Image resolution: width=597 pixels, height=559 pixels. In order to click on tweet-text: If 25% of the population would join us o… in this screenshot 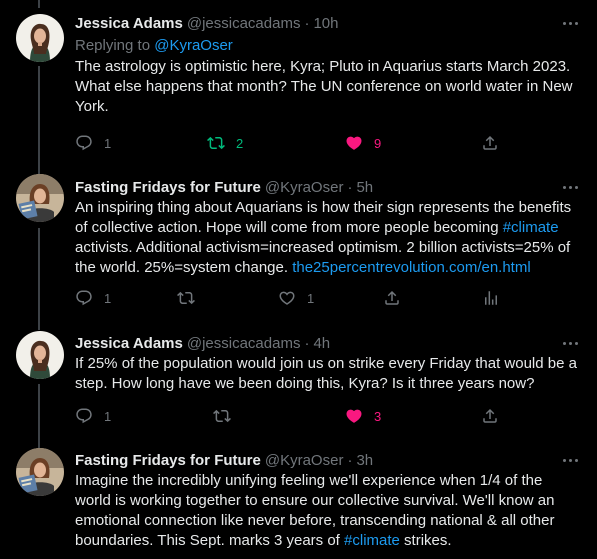, I will do `click(328, 374)`.